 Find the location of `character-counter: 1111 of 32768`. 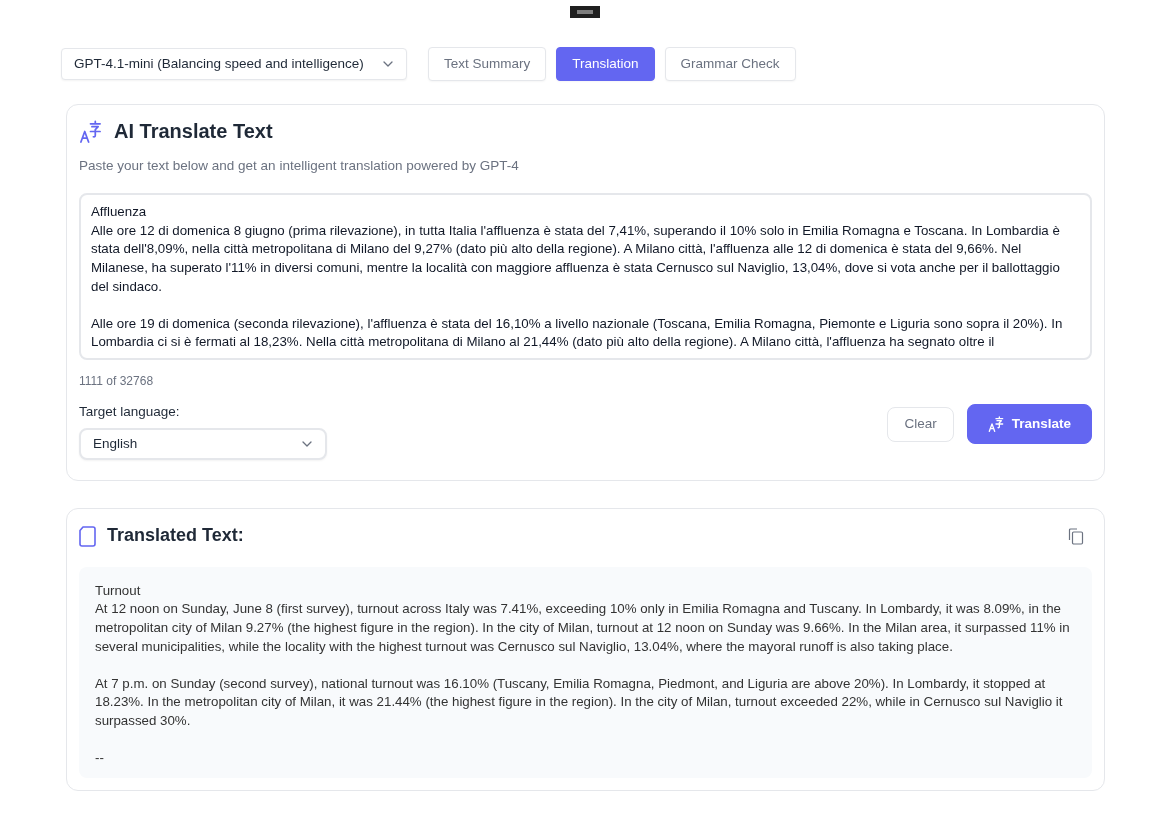

character-counter: 1111 of 32768 is located at coordinates (117, 381).